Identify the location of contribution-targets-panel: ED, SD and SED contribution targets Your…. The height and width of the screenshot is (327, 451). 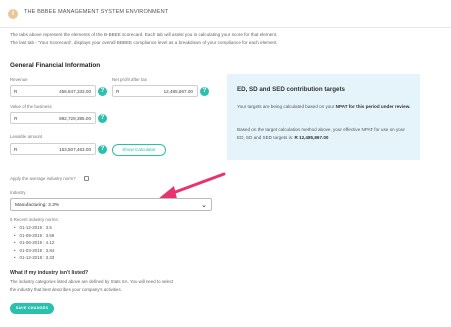
(323, 117).